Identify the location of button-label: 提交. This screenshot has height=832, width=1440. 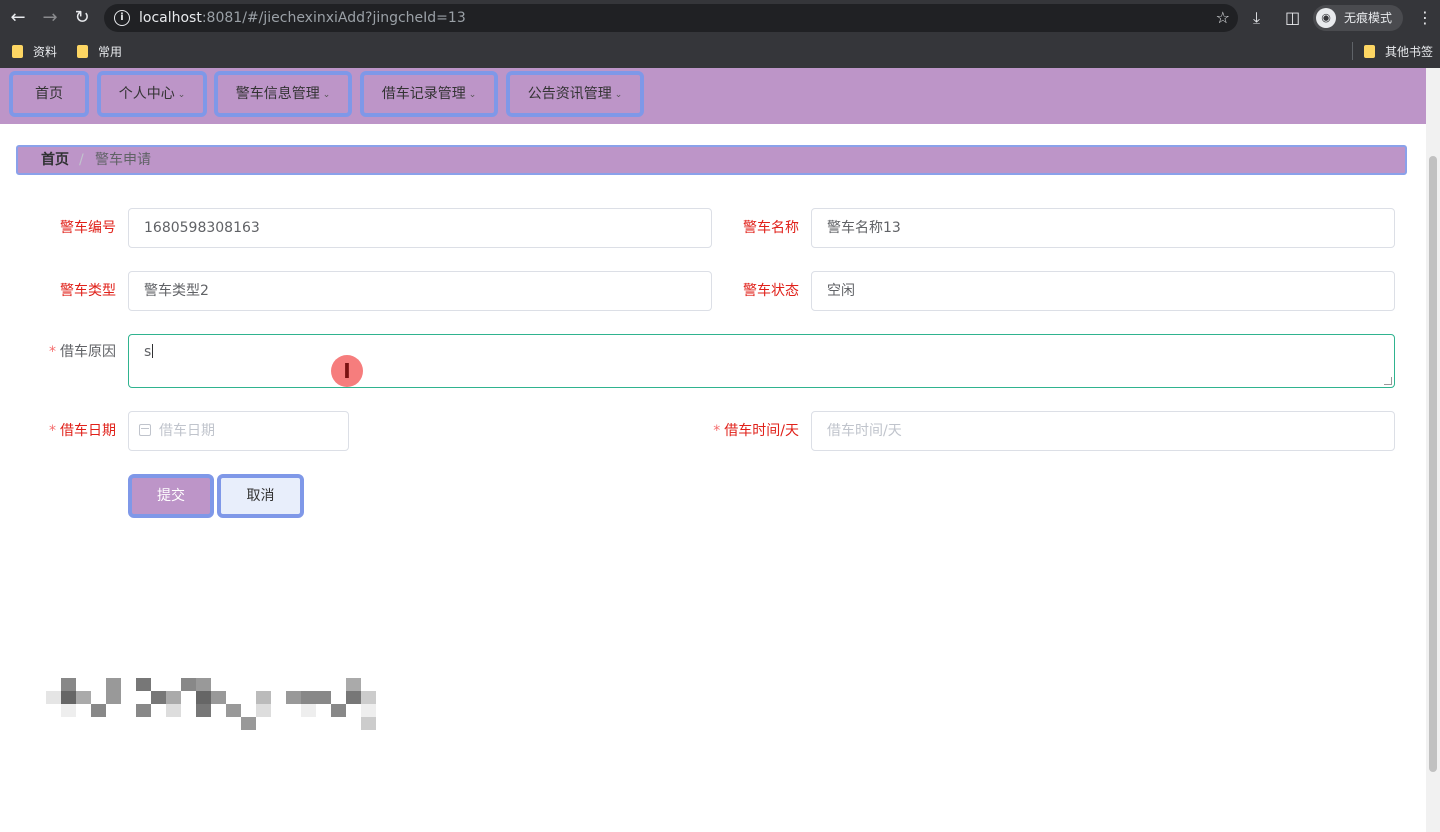
(171, 496).